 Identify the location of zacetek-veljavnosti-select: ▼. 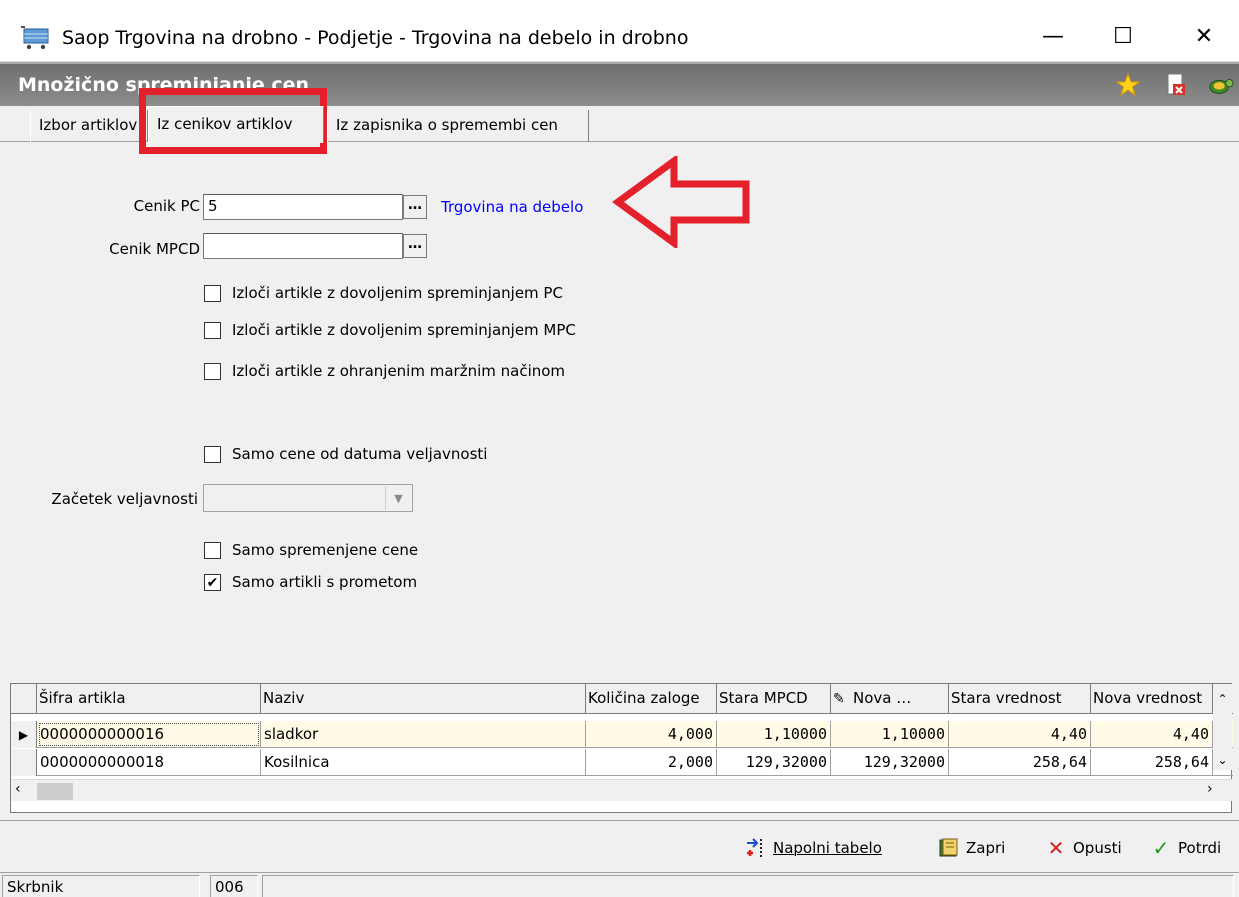
(308, 498).